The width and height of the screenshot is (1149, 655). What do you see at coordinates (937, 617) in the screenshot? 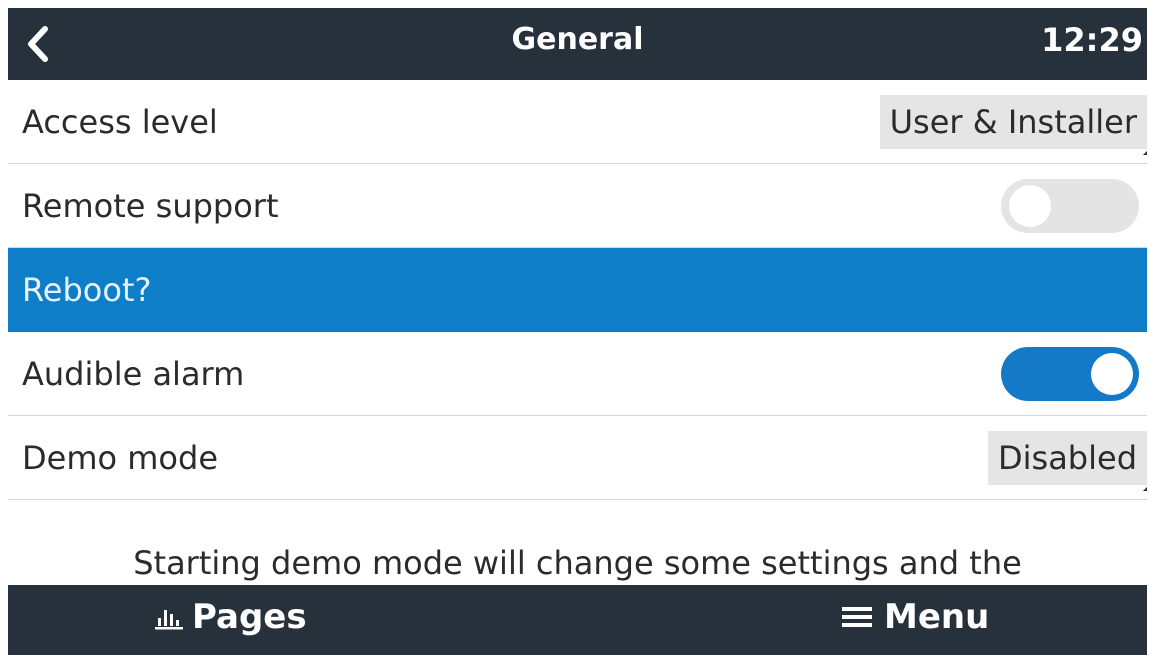
I see `menu-label: Menu` at bounding box center [937, 617].